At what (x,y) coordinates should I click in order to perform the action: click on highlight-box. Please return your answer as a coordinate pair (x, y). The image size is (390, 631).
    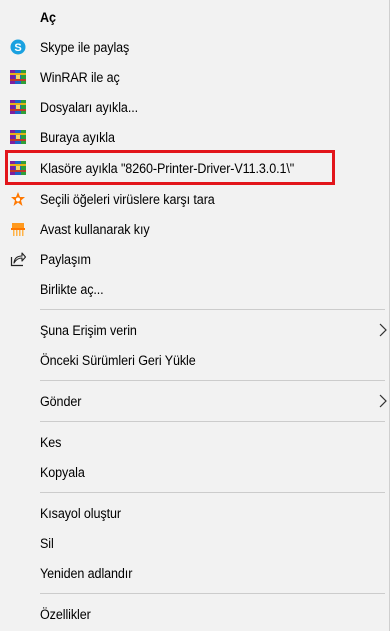
    Looking at the image, I should click on (170, 167).